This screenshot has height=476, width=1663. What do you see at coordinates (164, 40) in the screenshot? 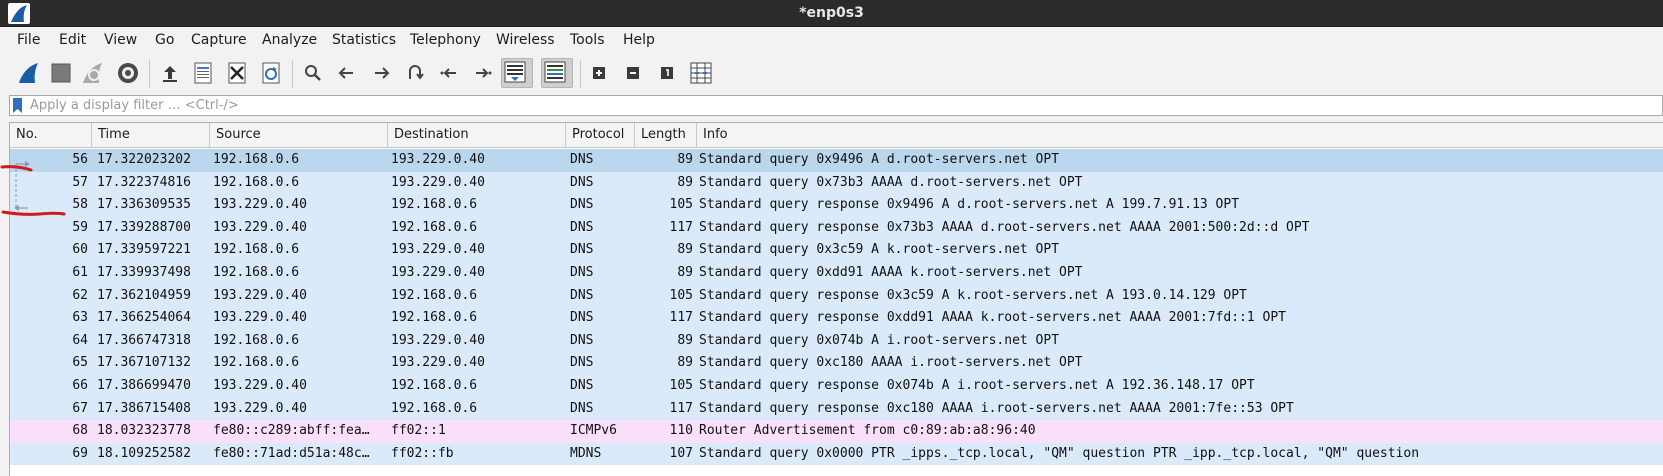
I see `menu-go: Go` at bounding box center [164, 40].